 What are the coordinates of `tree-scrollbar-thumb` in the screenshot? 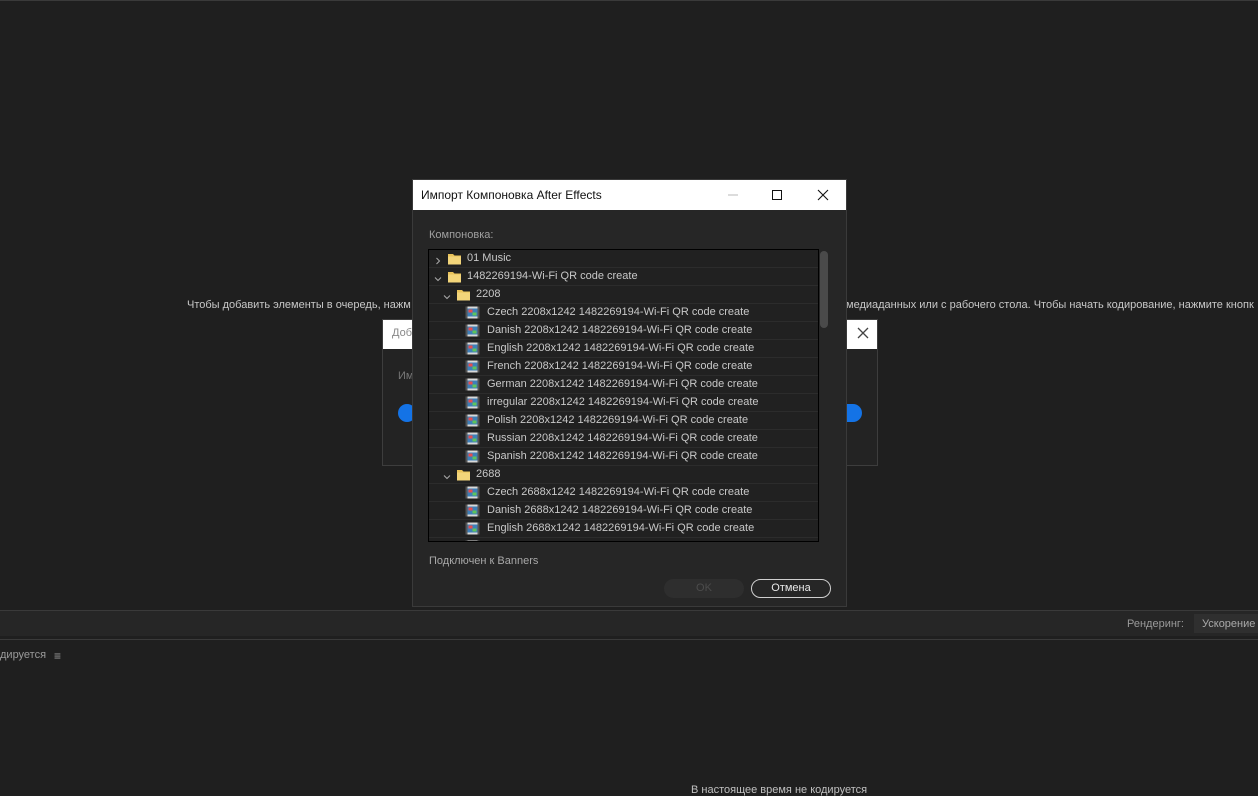 It's located at (824, 289).